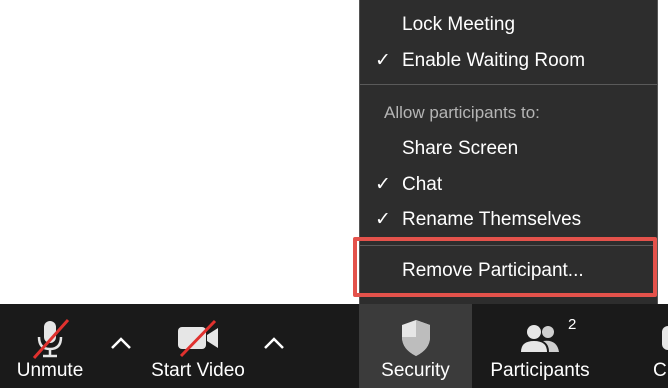  I want to click on security-label: Security, so click(415, 370).